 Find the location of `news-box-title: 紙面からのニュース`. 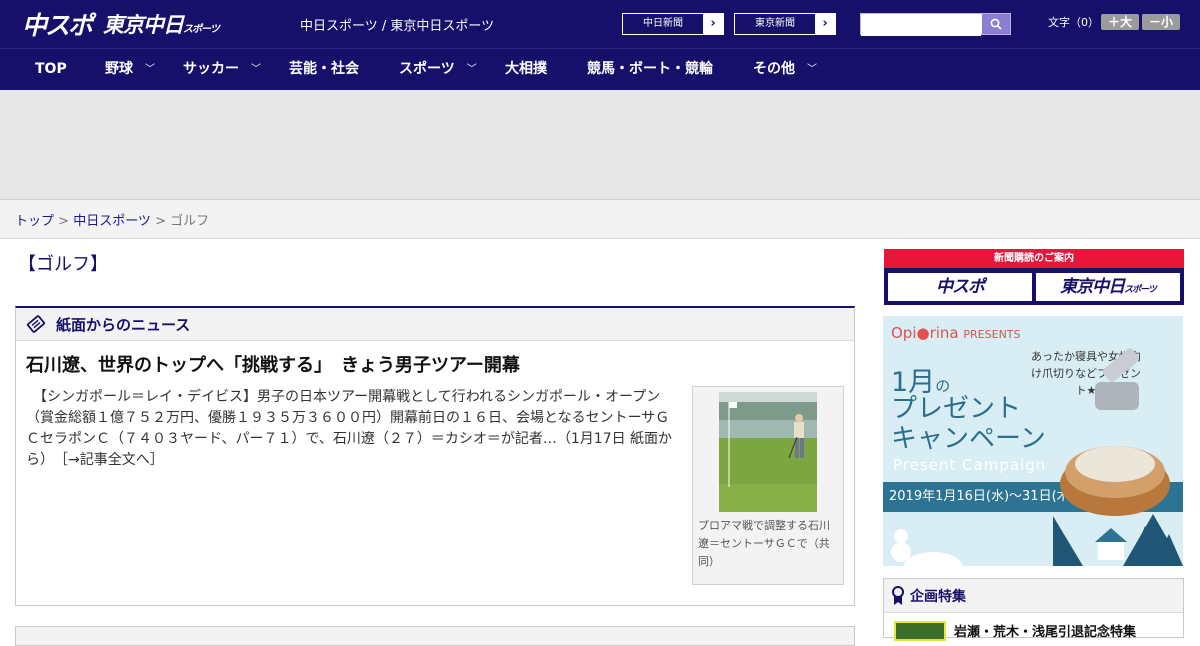

news-box-title: 紙面からのニュース is located at coordinates (123, 324).